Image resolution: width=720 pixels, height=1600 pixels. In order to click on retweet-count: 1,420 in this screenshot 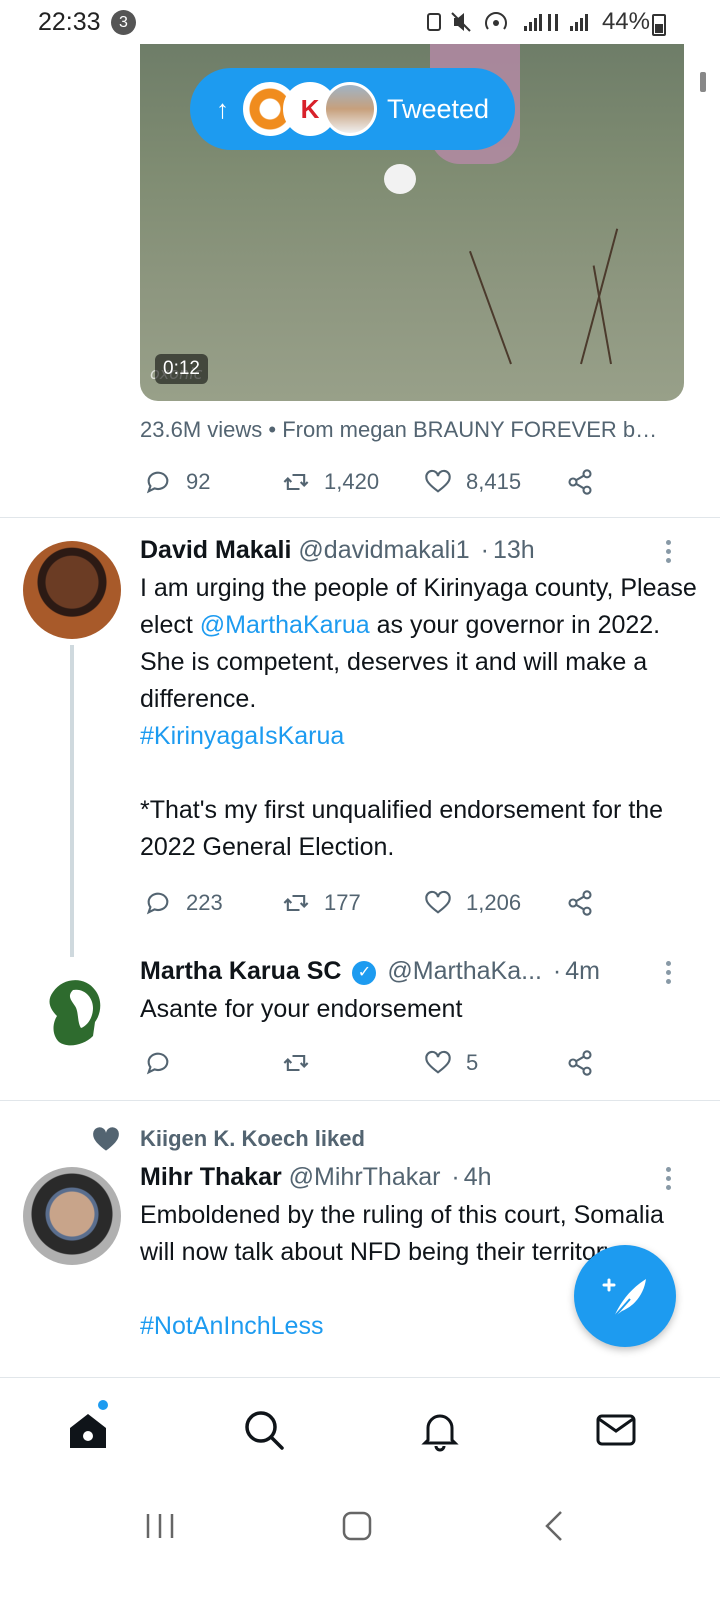, I will do `click(352, 481)`.